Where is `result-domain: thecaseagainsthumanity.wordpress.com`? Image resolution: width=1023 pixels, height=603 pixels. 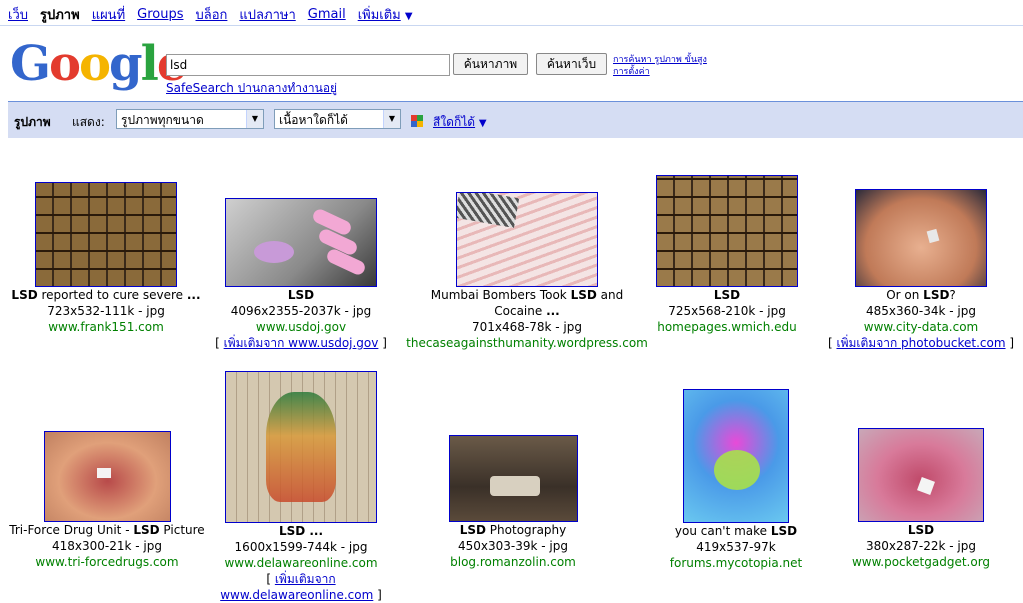
result-domain: thecaseagainsthumanity.wordpress.com is located at coordinates (527, 343).